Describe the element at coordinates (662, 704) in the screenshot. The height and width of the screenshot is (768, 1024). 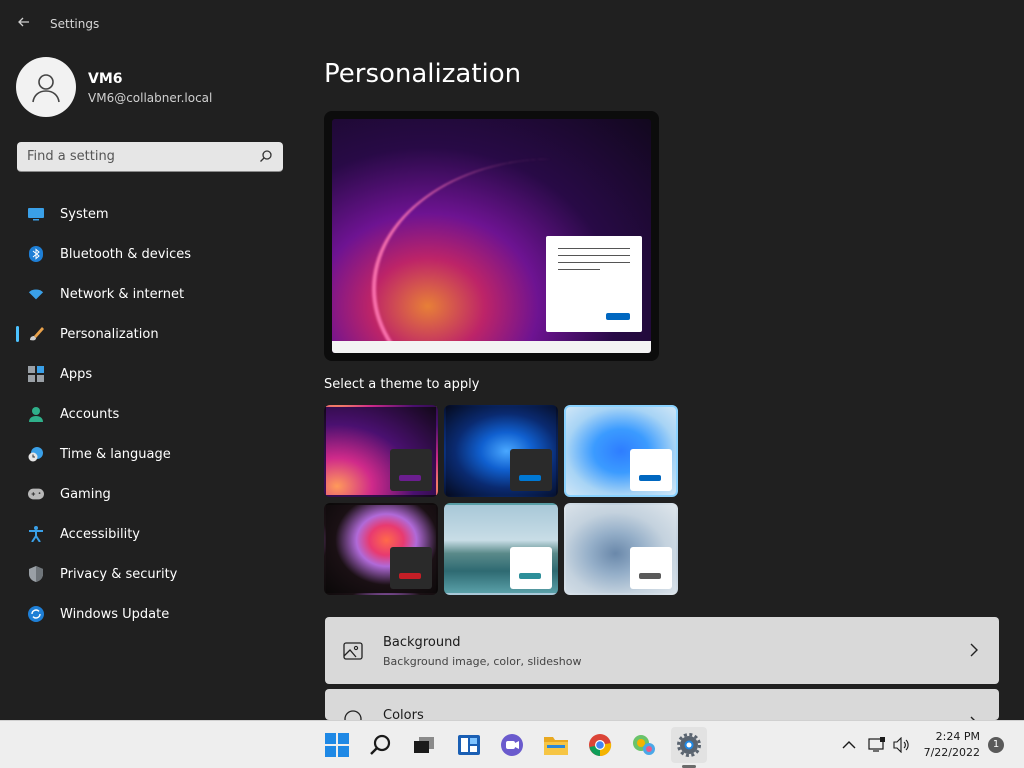
I see `colors-setting-card: Colors` at that location.